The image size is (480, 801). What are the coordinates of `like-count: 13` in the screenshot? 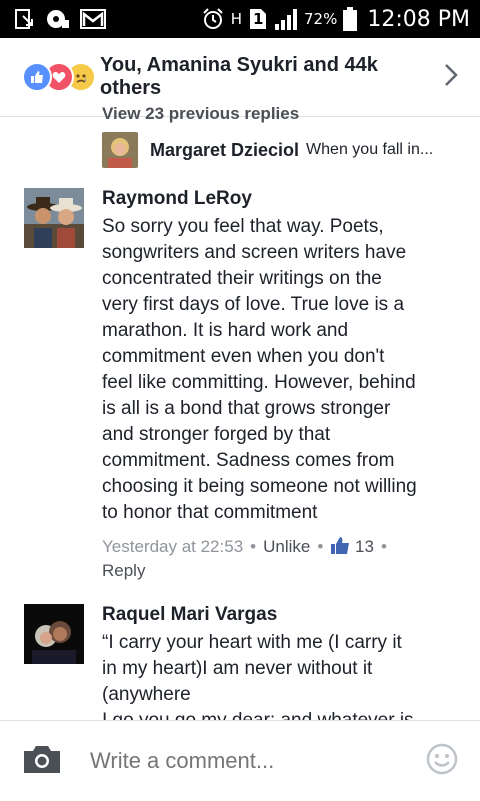 It's located at (364, 546).